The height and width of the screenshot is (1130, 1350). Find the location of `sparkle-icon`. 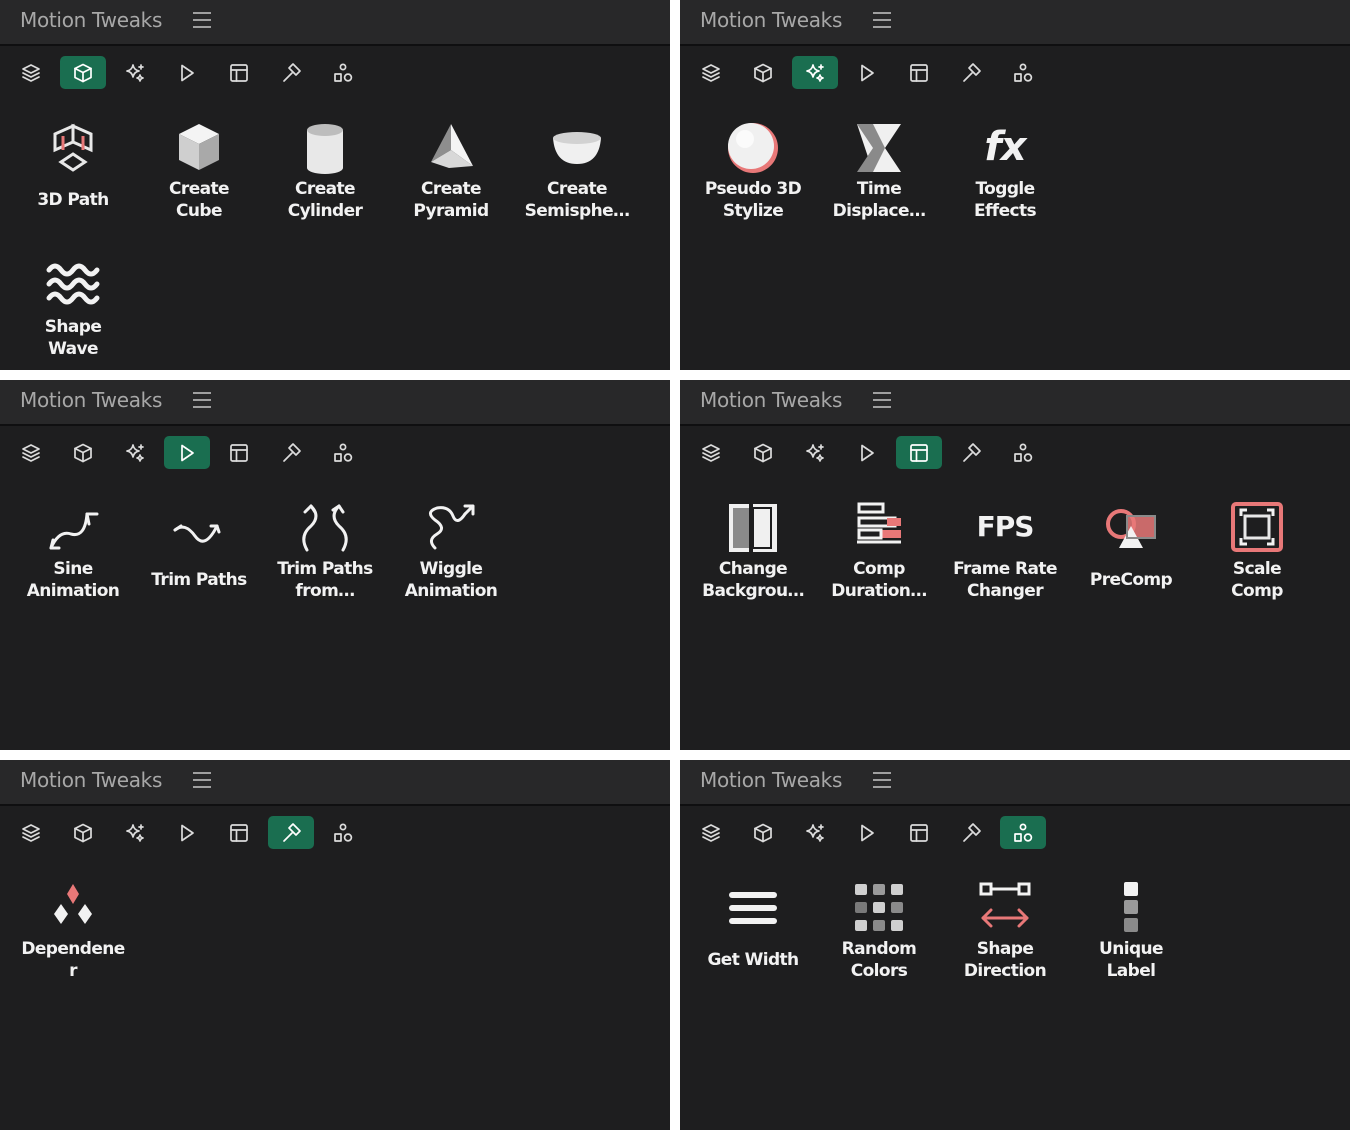

sparkle-icon is located at coordinates (135, 72).